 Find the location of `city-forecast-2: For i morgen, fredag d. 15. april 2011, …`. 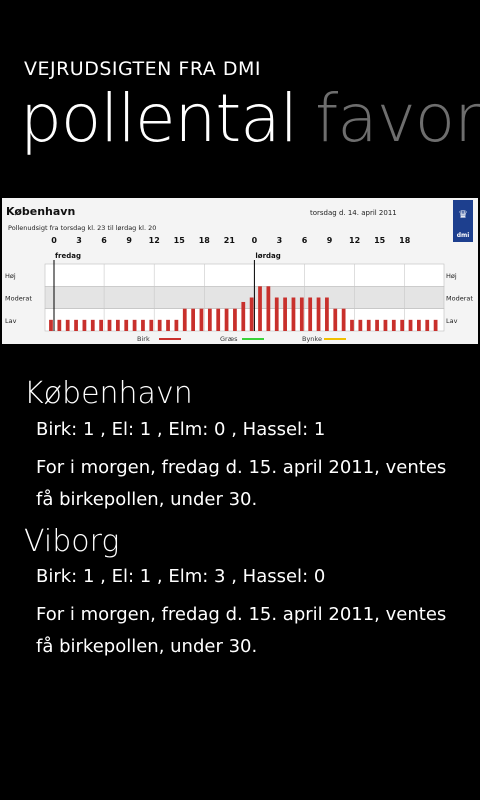

city-forecast-2: For i morgen, fredag d. 15. april 2011, … is located at coordinates (241, 630).